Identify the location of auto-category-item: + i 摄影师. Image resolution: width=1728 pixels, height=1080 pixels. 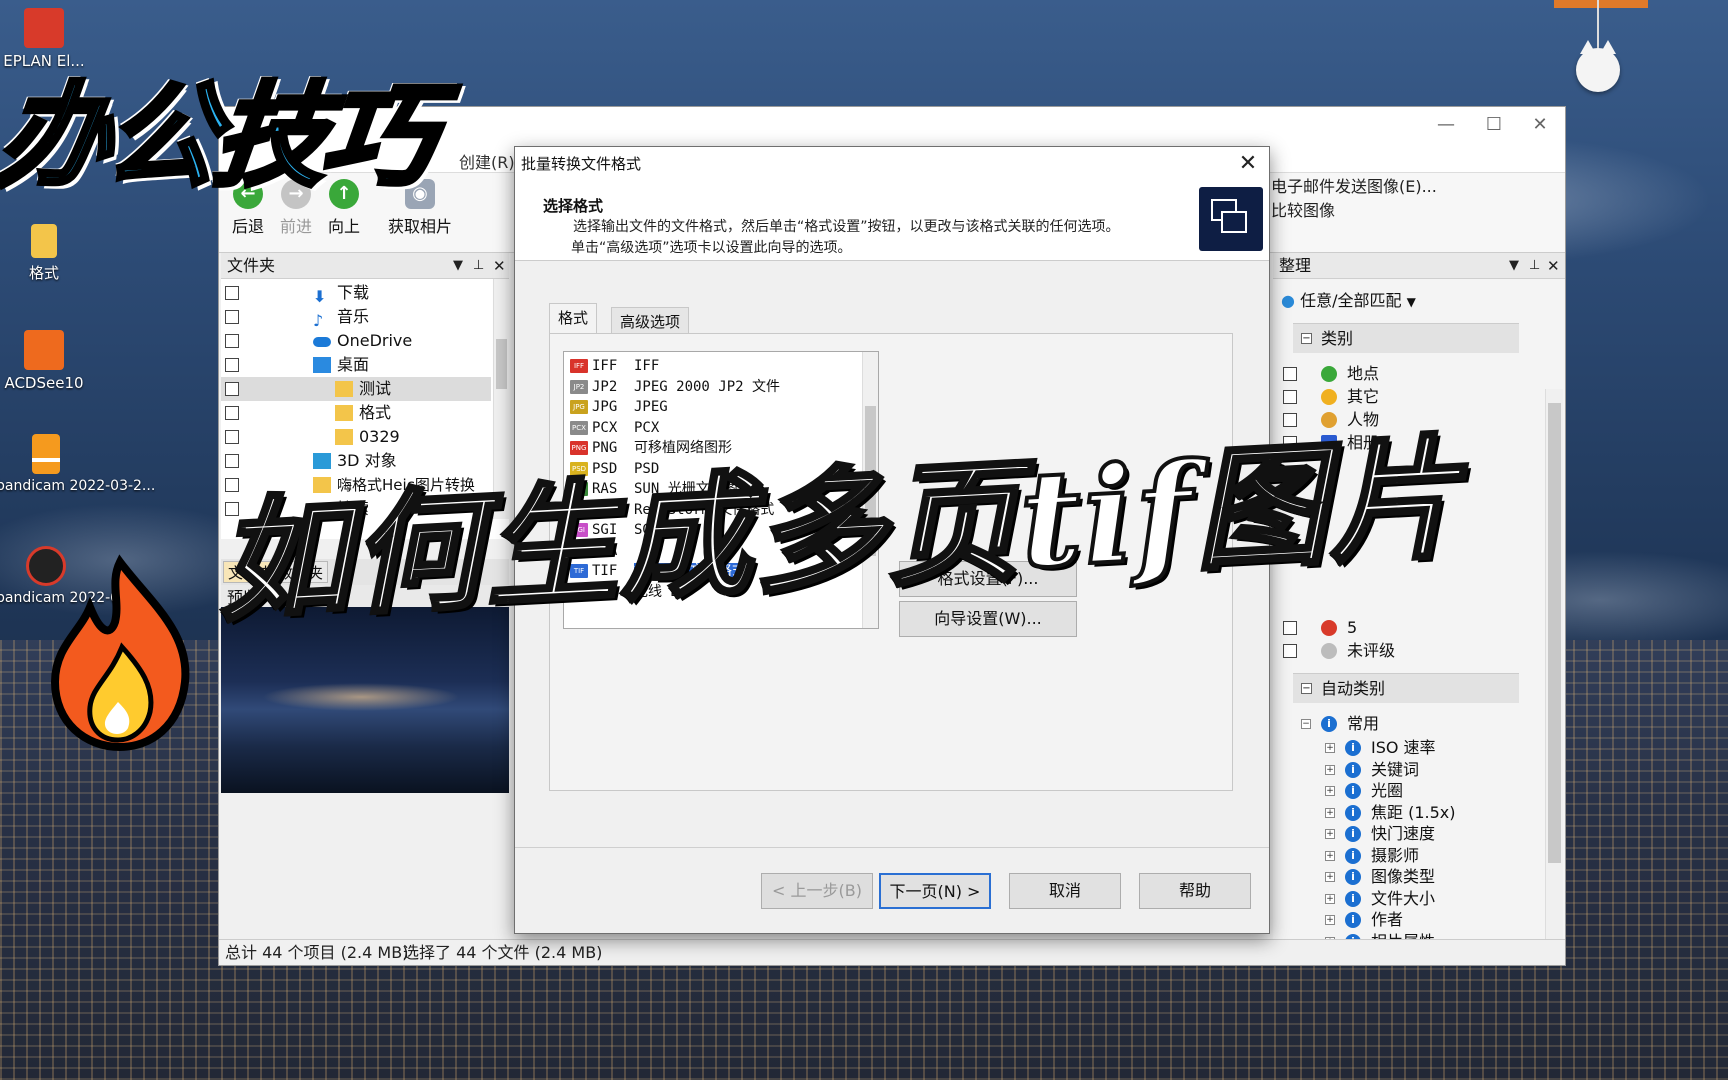
(1372, 856).